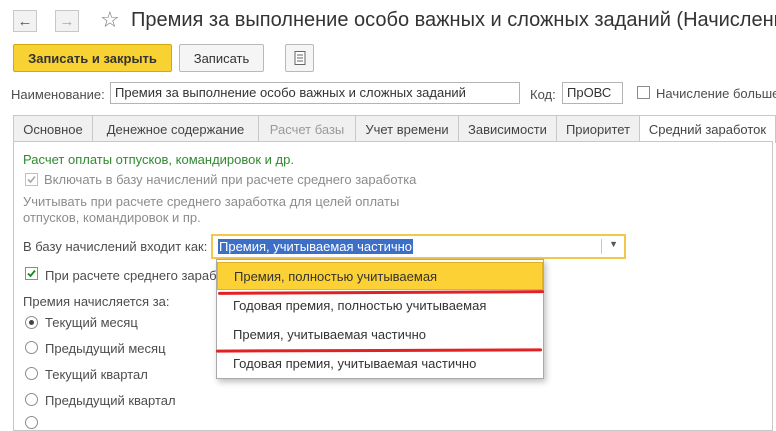 This screenshot has width=776, height=431. What do you see at coordinates (96, 301) in the screenshot?
I see `period-label: Премия начисляется за:` at bounding box center [96, 301].